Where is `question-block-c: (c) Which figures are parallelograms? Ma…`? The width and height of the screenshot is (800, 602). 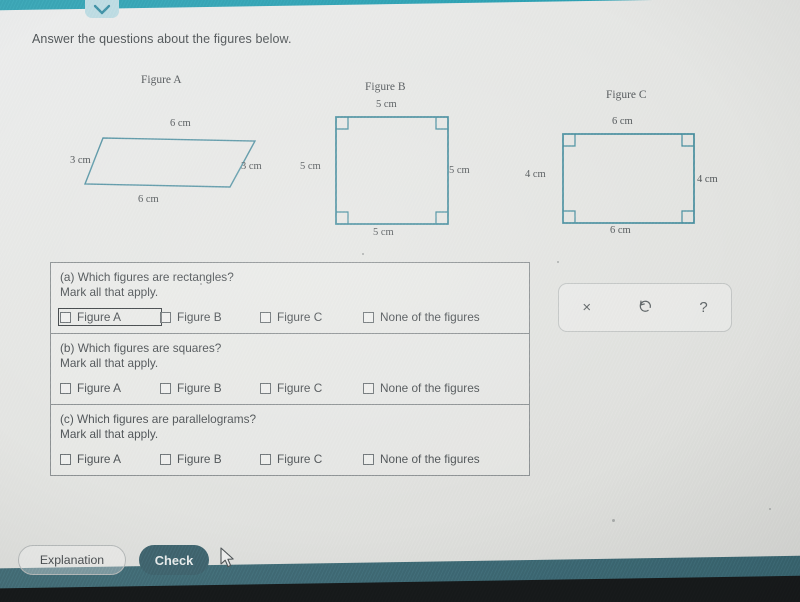
question-block-c: (c) Which figures are parallelograms? Ma… is located at coordinates (290, 440).